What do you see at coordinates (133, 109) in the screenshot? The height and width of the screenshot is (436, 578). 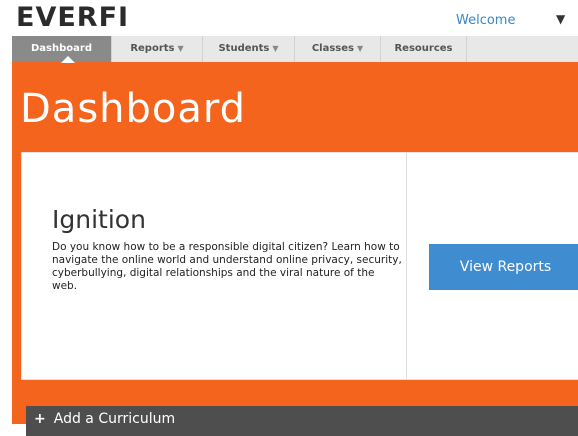 I see `page-title: Dashboard` at bounding box center [133, 109].